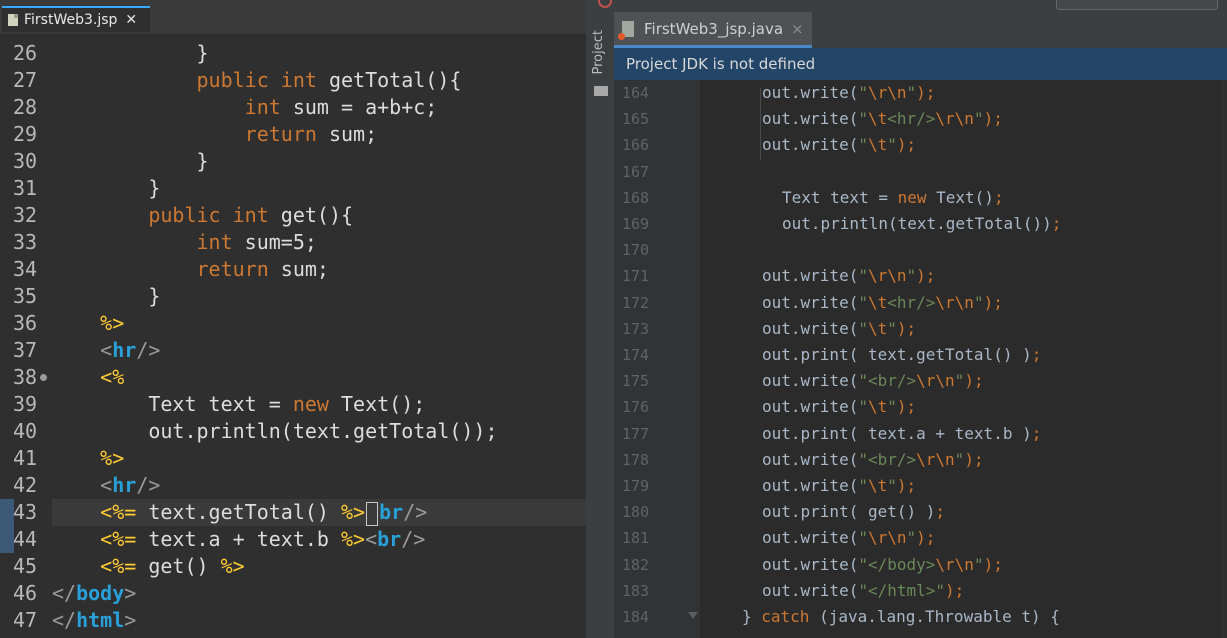 The height and width of the screenshot is (638, 1227). I want to click on project-tool-button: Project, so click(598, 52).